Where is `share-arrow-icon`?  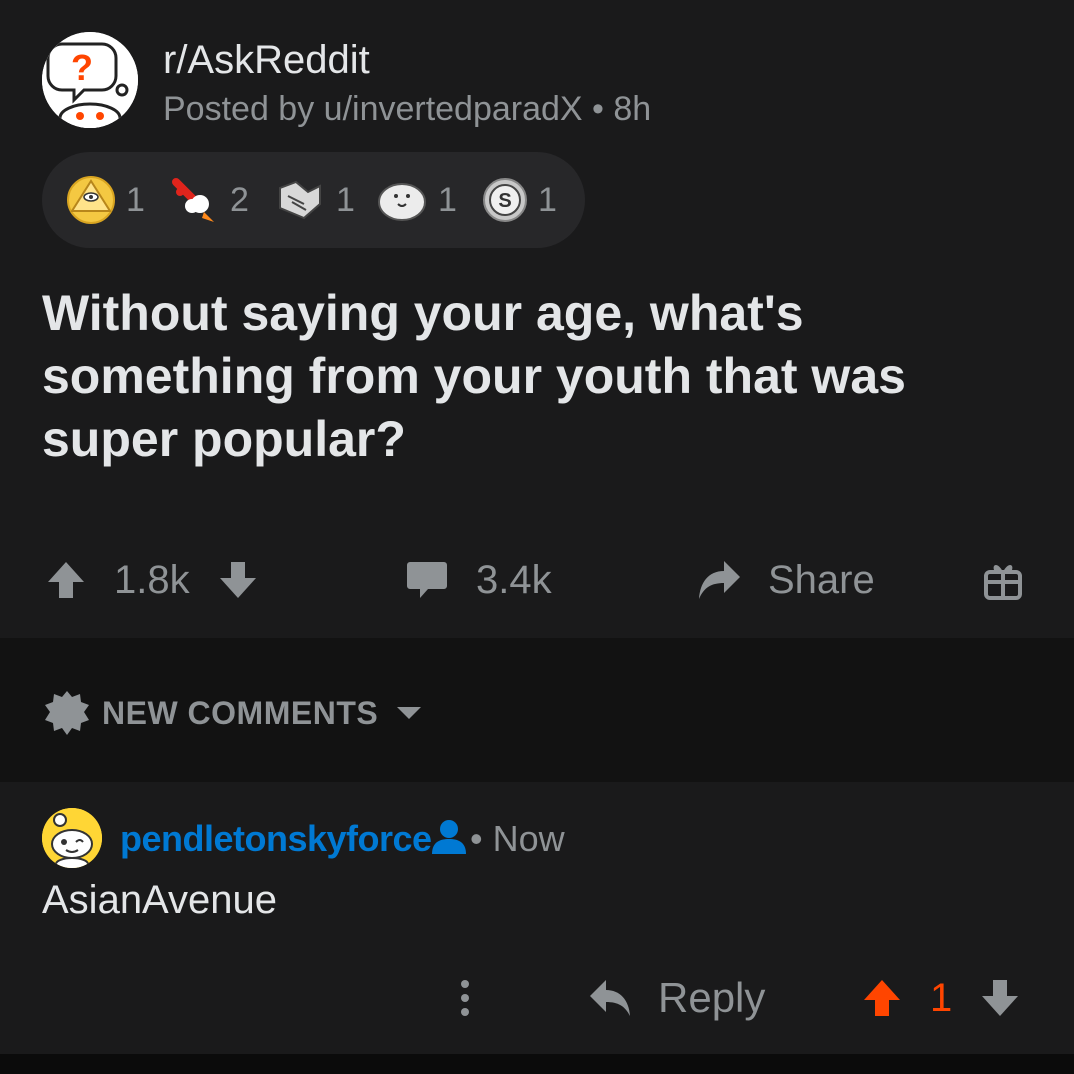
share-arrow-icon is located at coordinates (719, 580).